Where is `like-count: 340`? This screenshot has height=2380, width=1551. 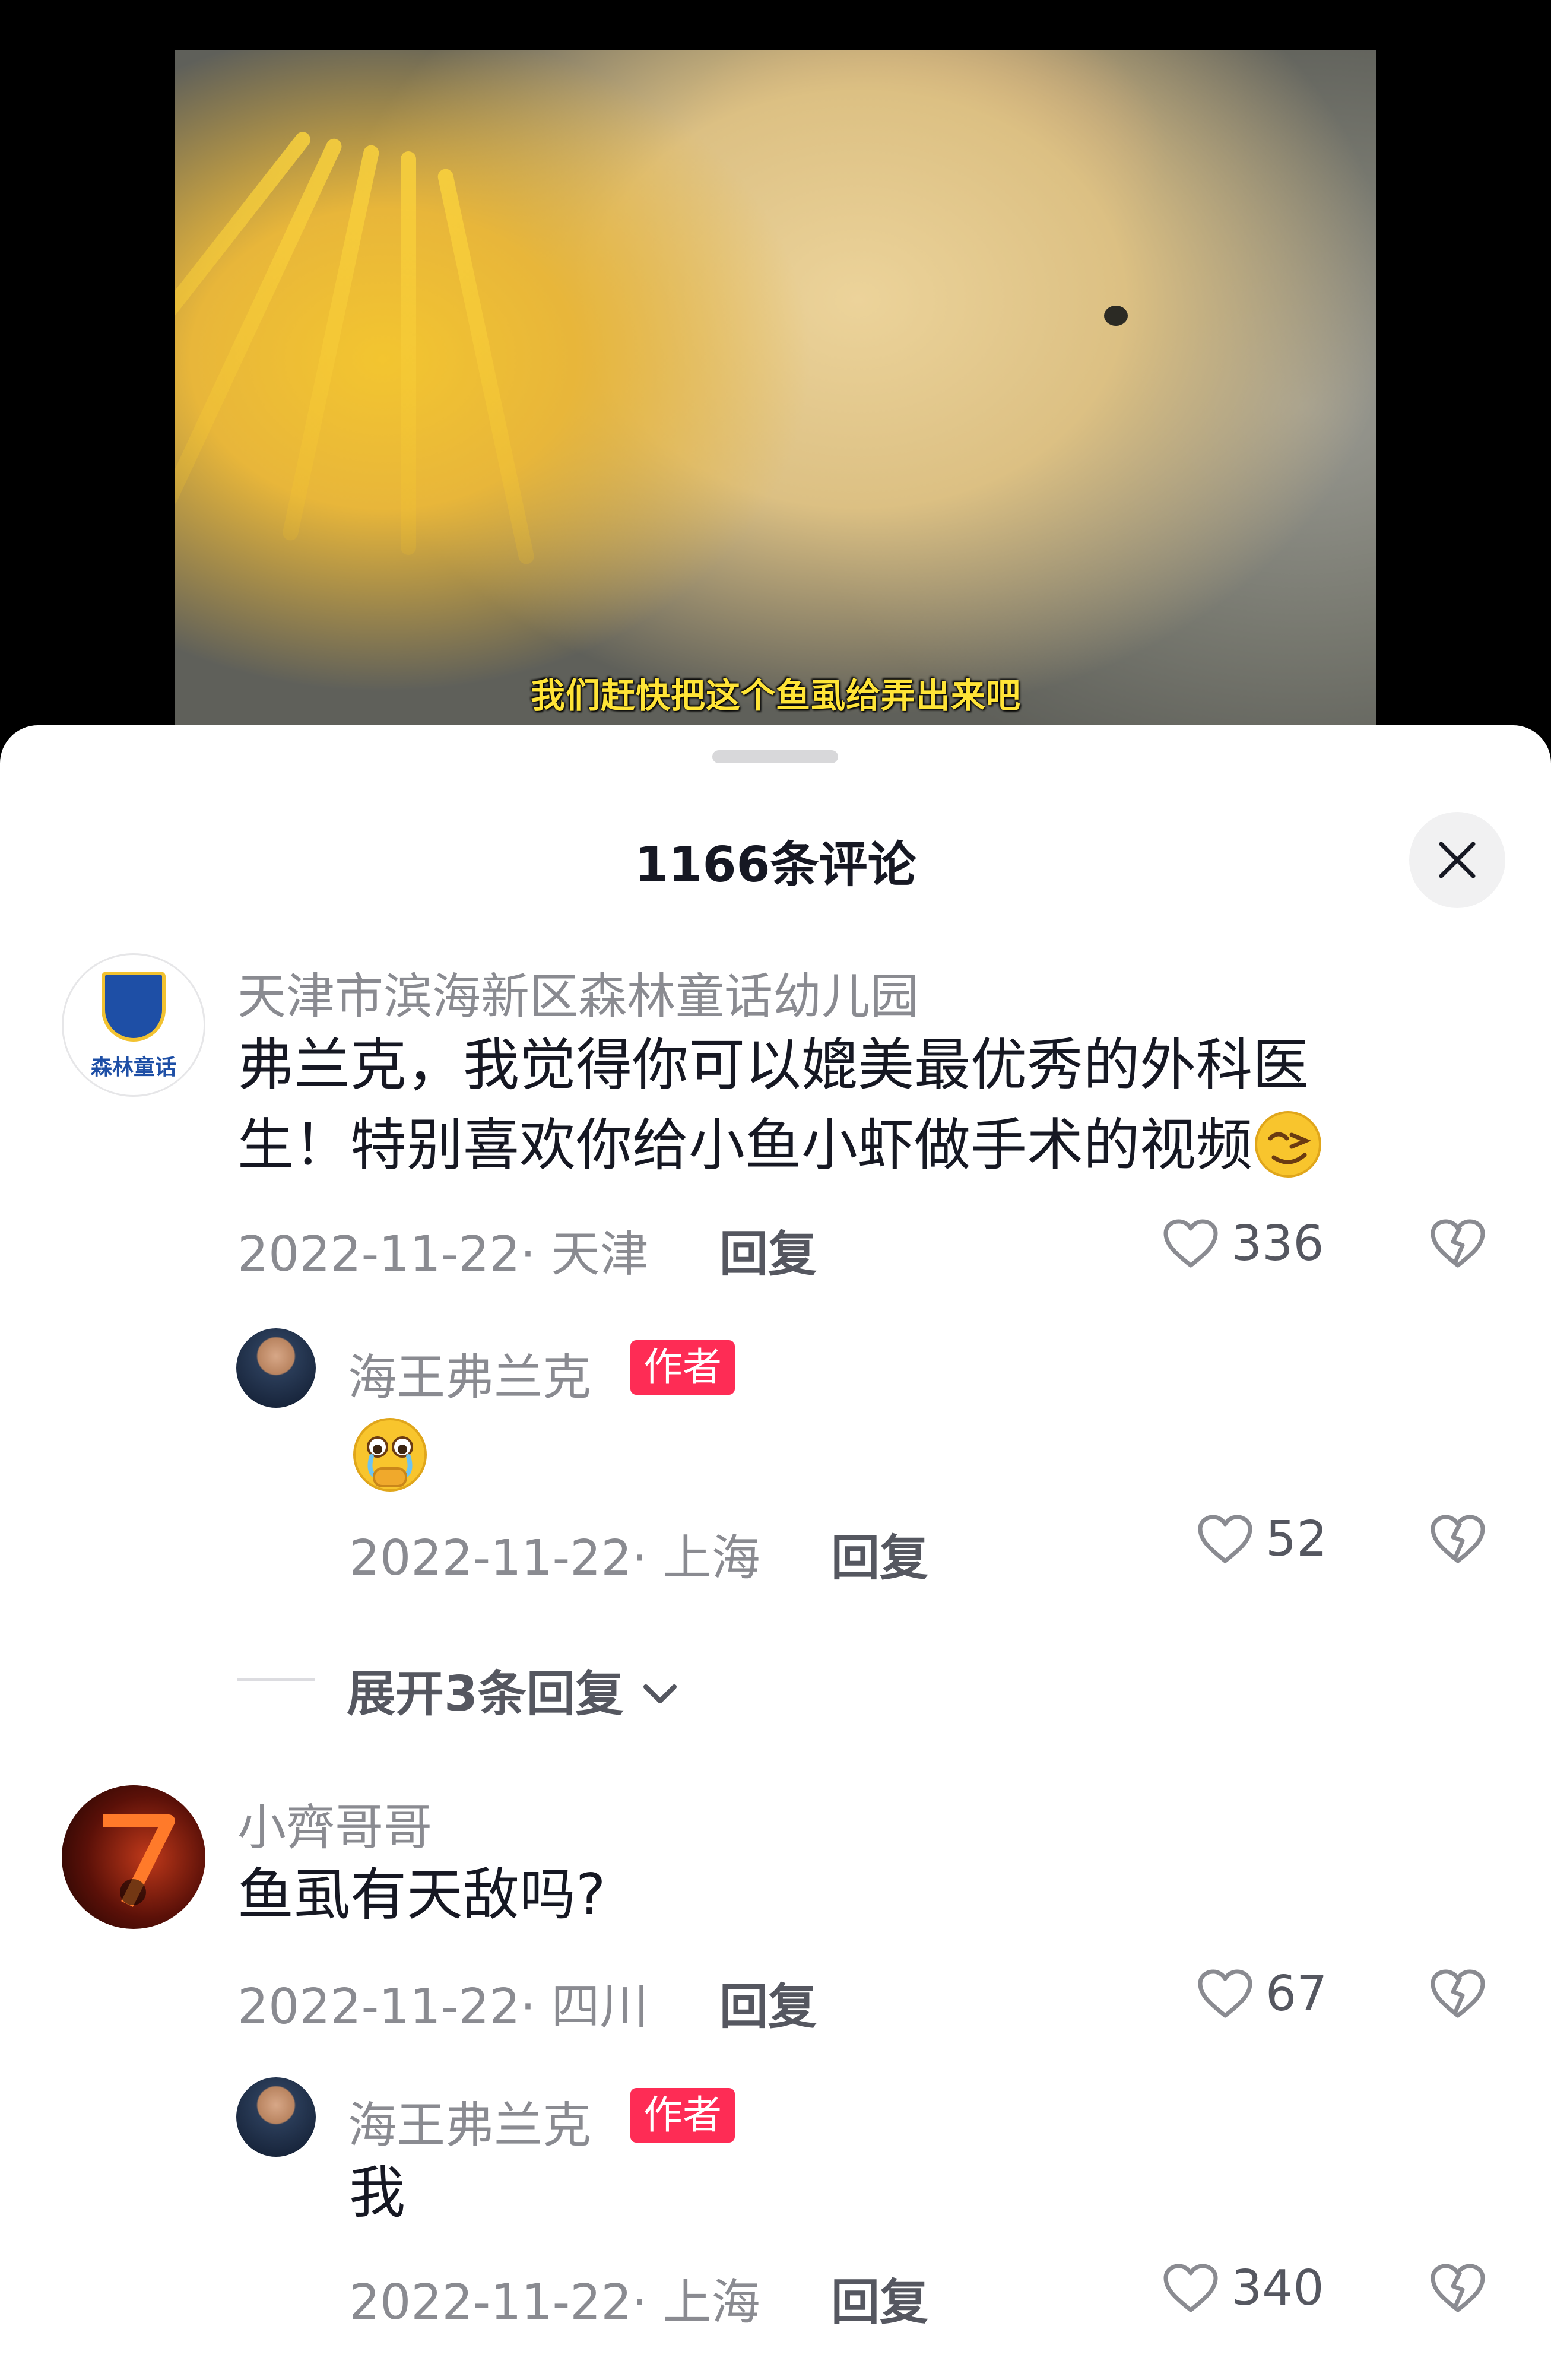
like-count: 340 is located at coordinates (1277, 2288).